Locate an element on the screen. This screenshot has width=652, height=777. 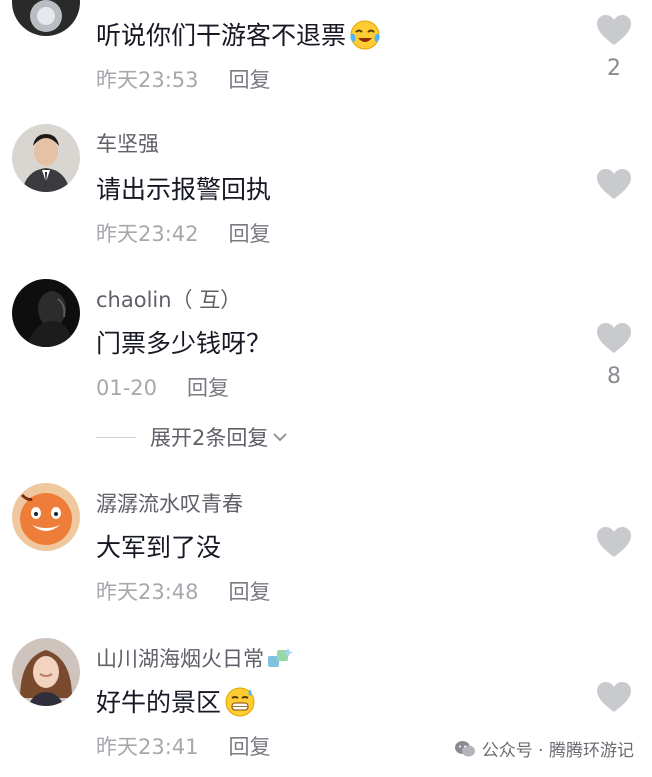
comment-time: 01-20 is located at coordinates (127, 388).